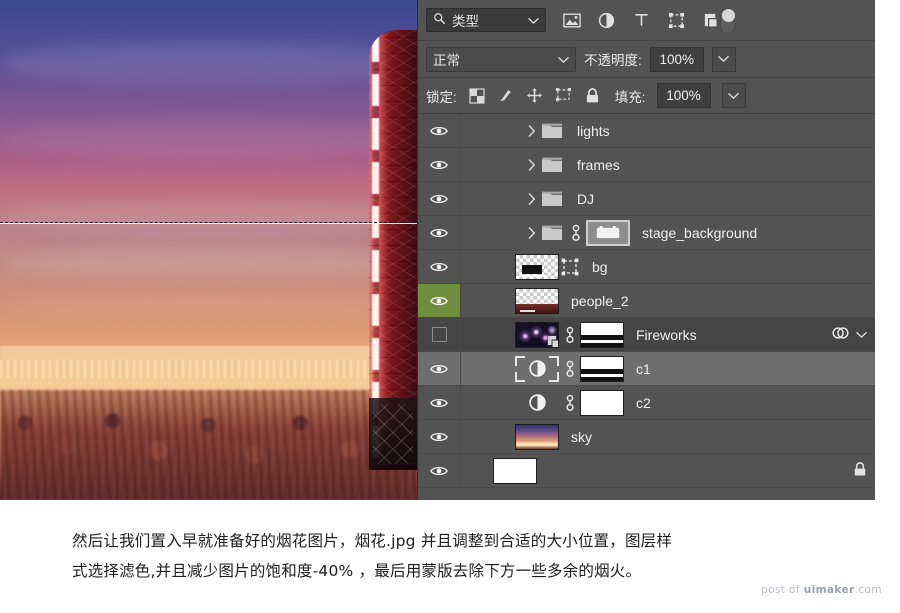 Image resolution: width=900 pixels, height=613 pixels. Describe the element at coordinates (668, 402) in the screenshot. I see `layer-row-body: c2` at that location.